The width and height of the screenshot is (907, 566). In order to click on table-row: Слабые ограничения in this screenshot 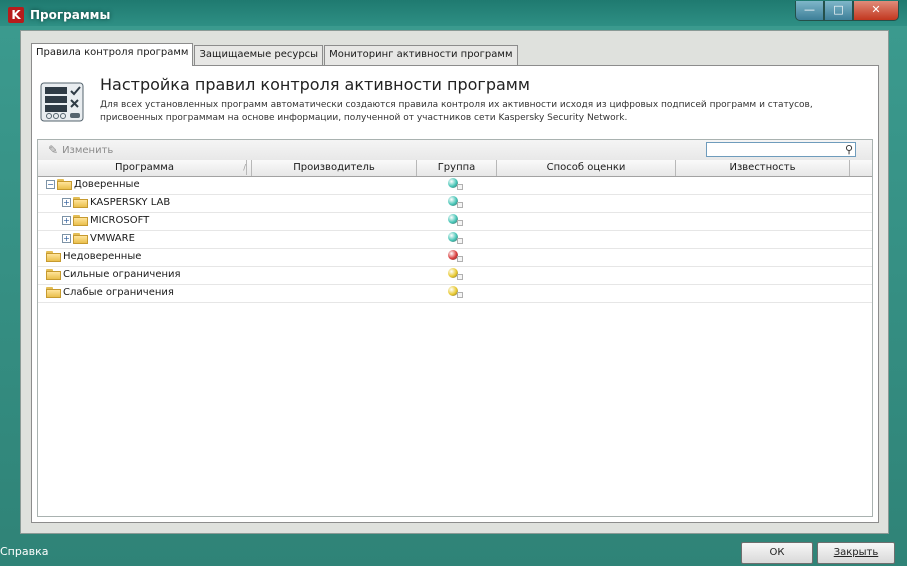, I will do `click(455, 294)`.